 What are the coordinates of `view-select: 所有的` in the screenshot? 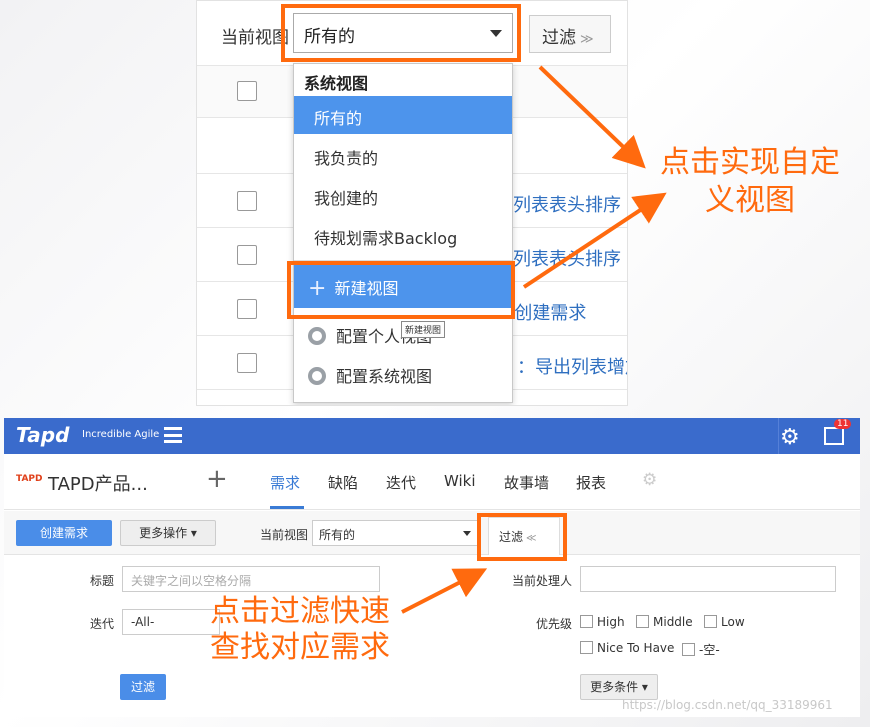 It's located at (395, 533).